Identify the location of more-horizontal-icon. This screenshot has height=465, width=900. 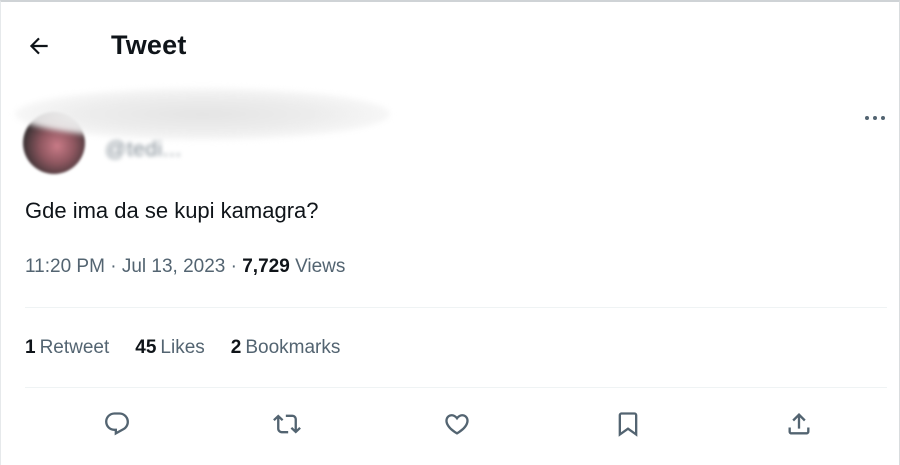
(875, 118).